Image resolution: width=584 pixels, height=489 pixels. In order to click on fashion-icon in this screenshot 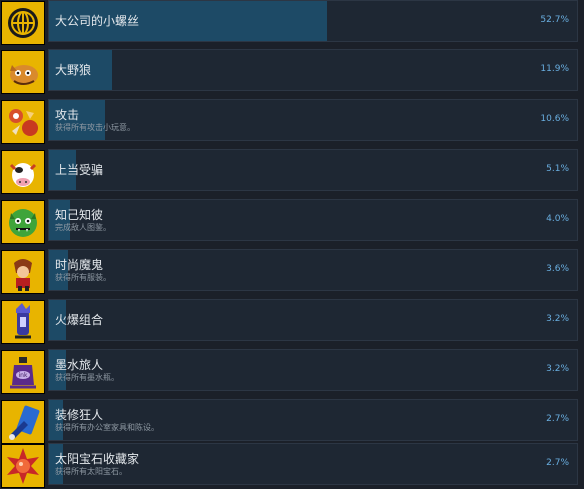, I will do `click(23, 272)`.